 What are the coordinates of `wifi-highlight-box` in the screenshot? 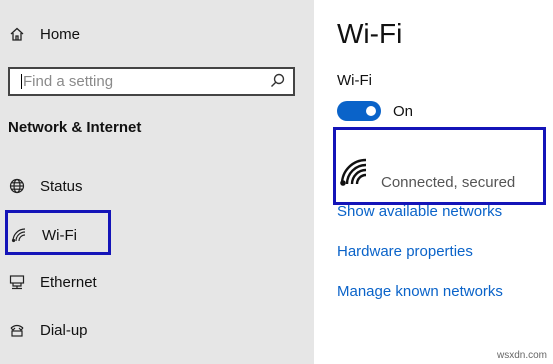 It's located at (58, 232).